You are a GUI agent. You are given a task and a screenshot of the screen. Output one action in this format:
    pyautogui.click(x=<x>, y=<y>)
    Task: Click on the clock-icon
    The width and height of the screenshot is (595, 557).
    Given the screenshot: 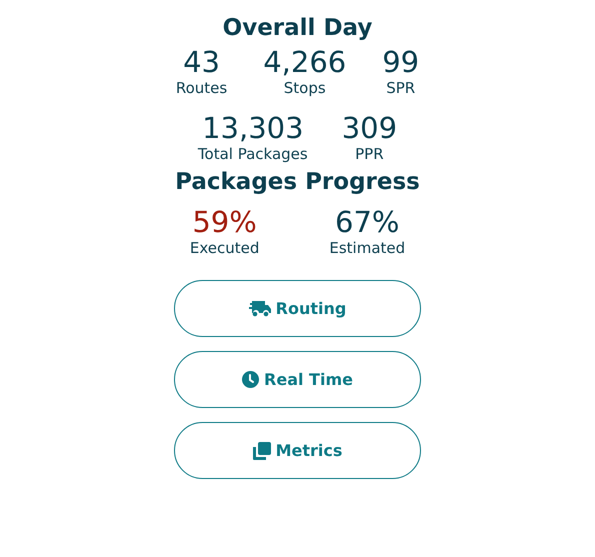 What is the action you would take?
    pyautogui.click(x=251, y=379)
    